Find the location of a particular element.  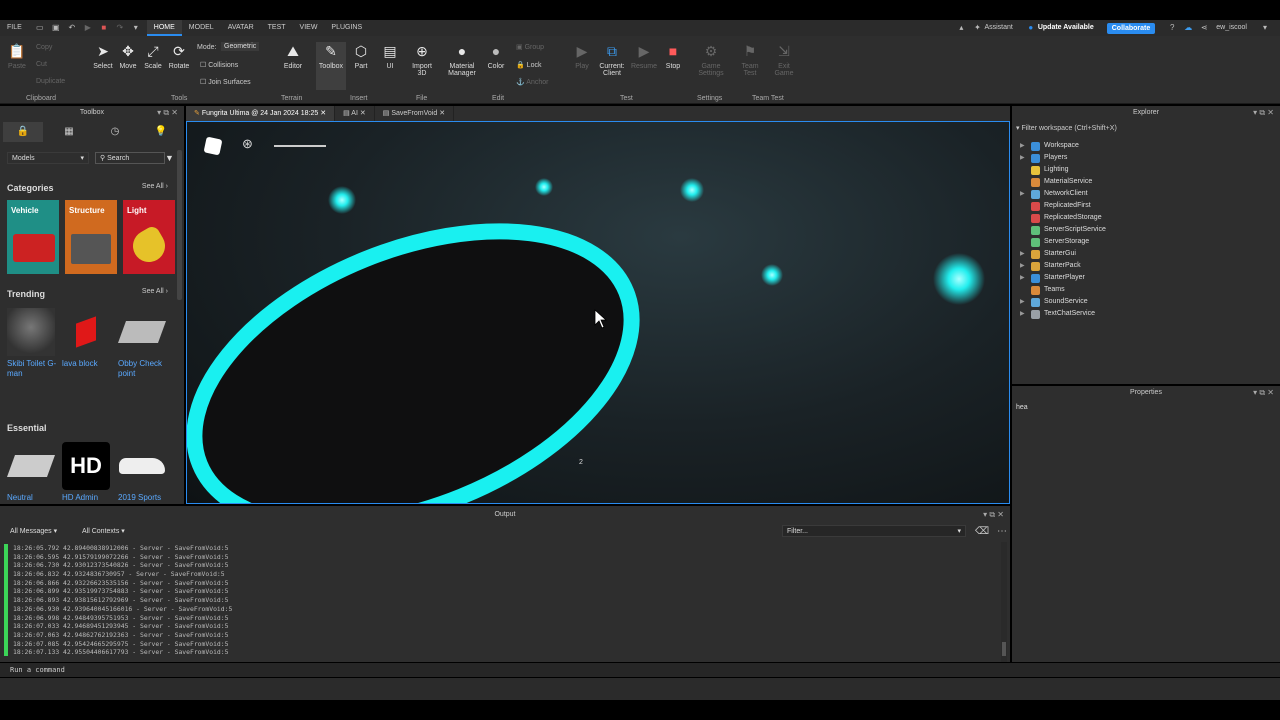

output-filter-input: Filter... ▾ is located at coordinates (874, 531).